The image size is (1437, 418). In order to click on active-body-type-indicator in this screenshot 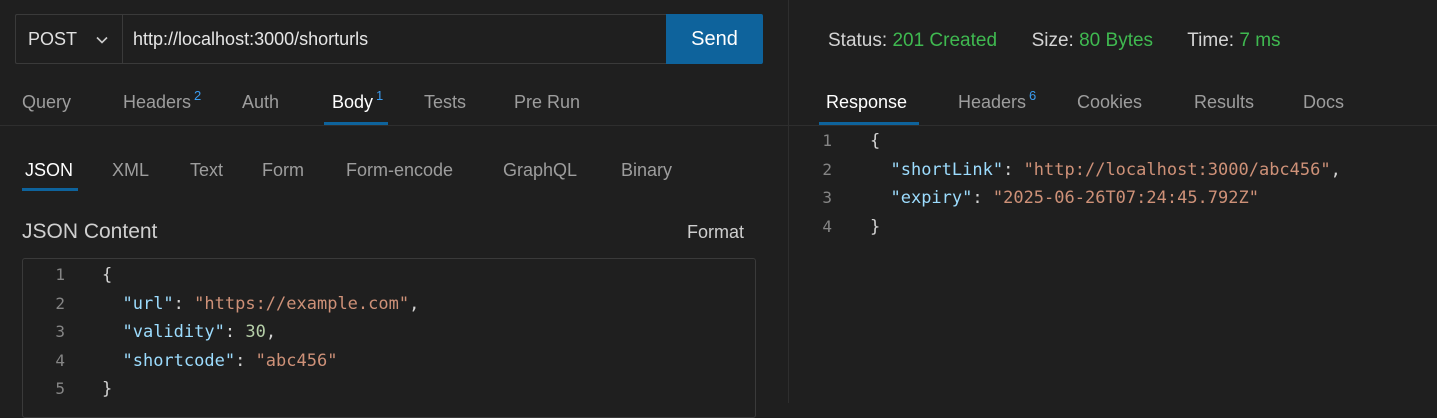, I will do `click(50, 189)`.